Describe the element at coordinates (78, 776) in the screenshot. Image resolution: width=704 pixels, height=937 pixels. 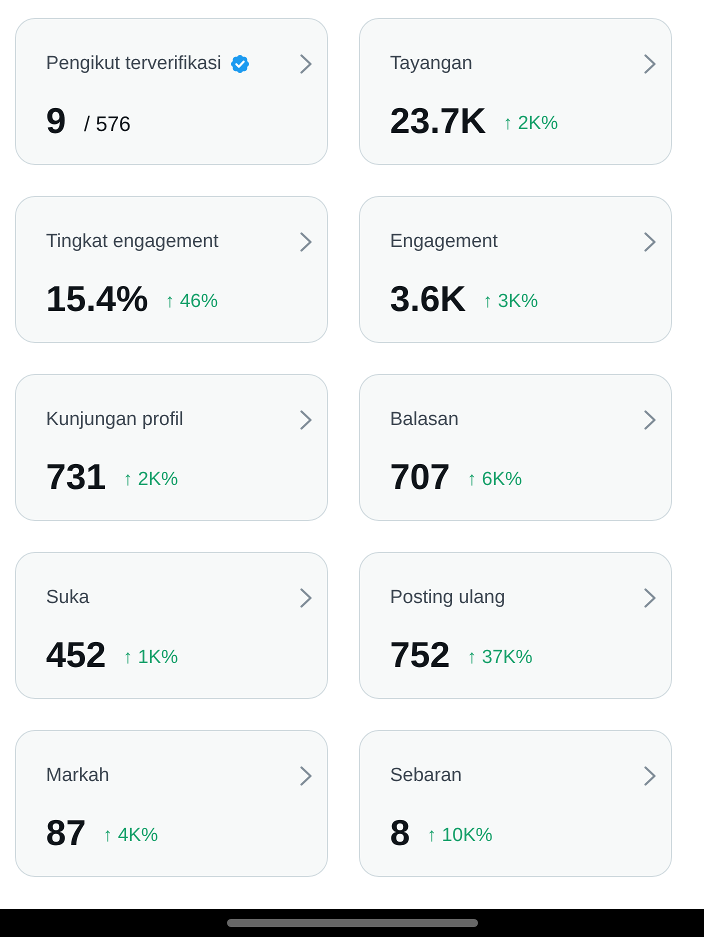
I see `metric-label: Markah` at that location.